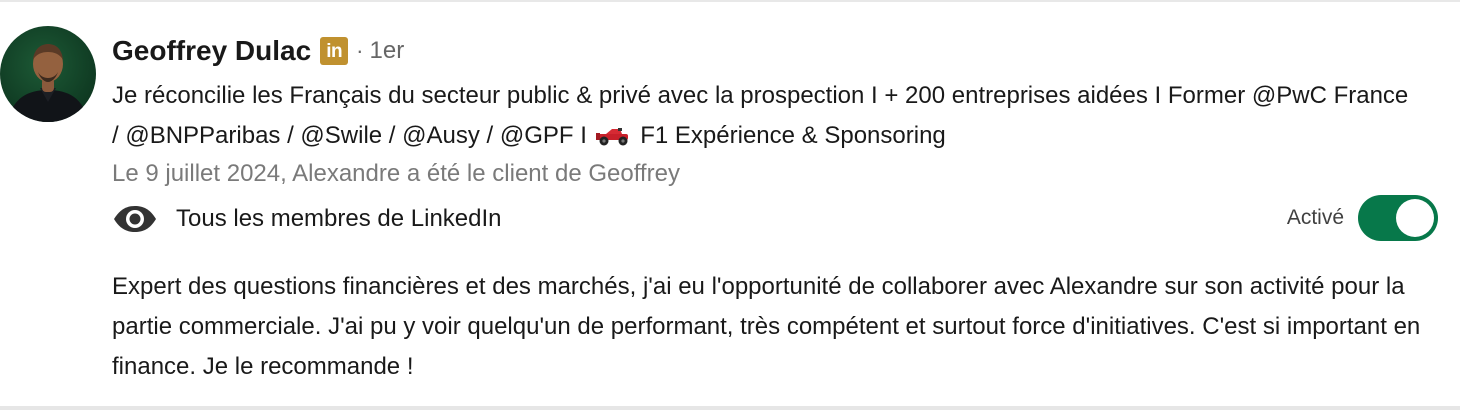 The image size is (1460, 410). Describe the element at coordinates (1415, 218) in the screenshot. I see `toggle-knob` at that location.